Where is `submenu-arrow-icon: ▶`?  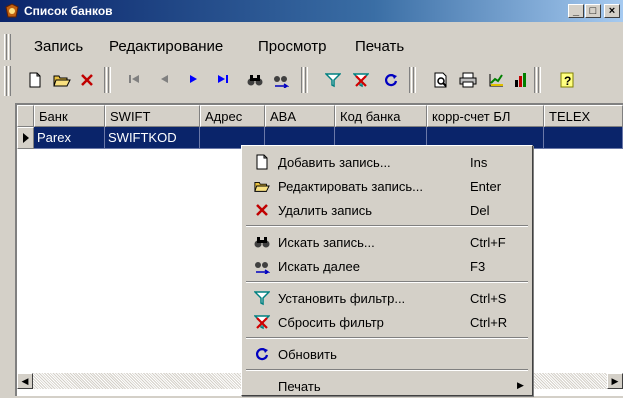 submenu-arrow-icon: ▶ is located at coordinates (520, 385).